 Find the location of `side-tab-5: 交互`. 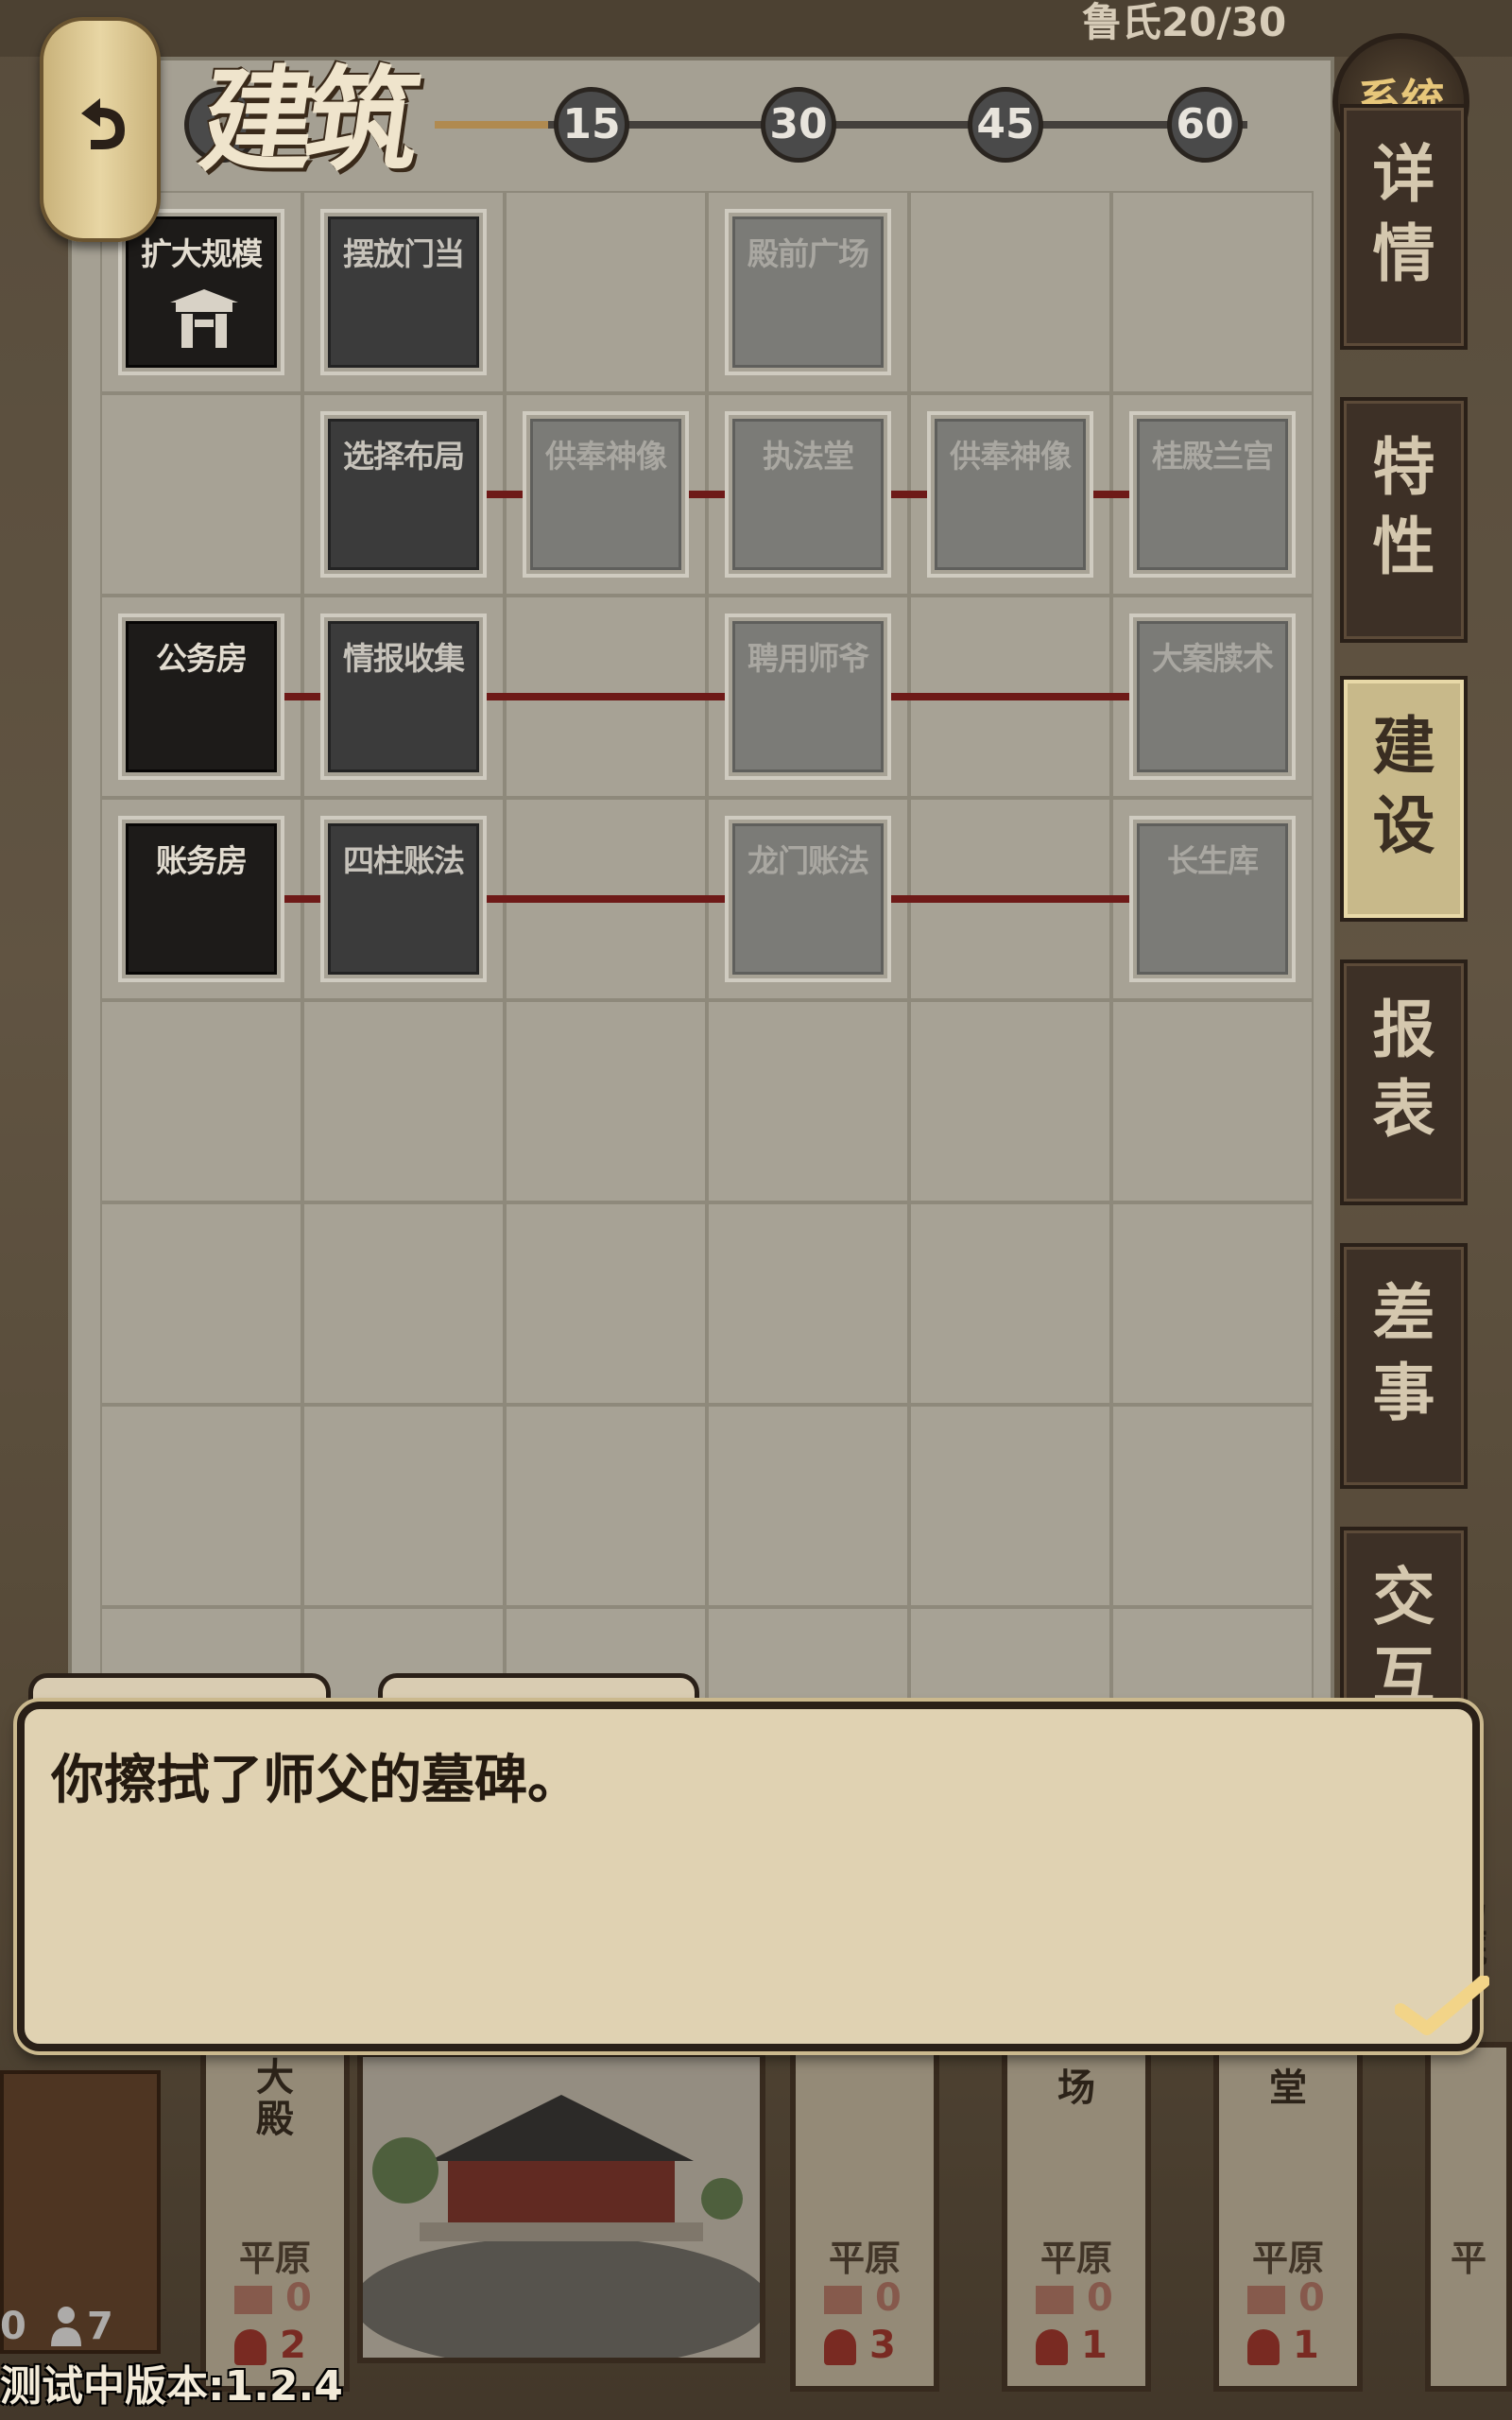

side-tab-5: 交互 is located at coordinates (1404, 1620).